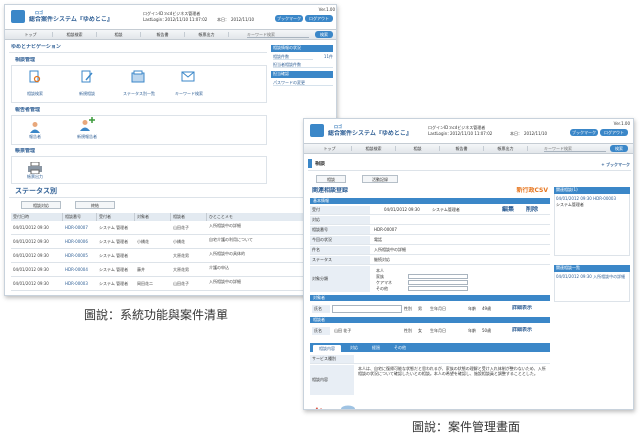  I want to click on row-no: HDR-00007, so click(81, 227).